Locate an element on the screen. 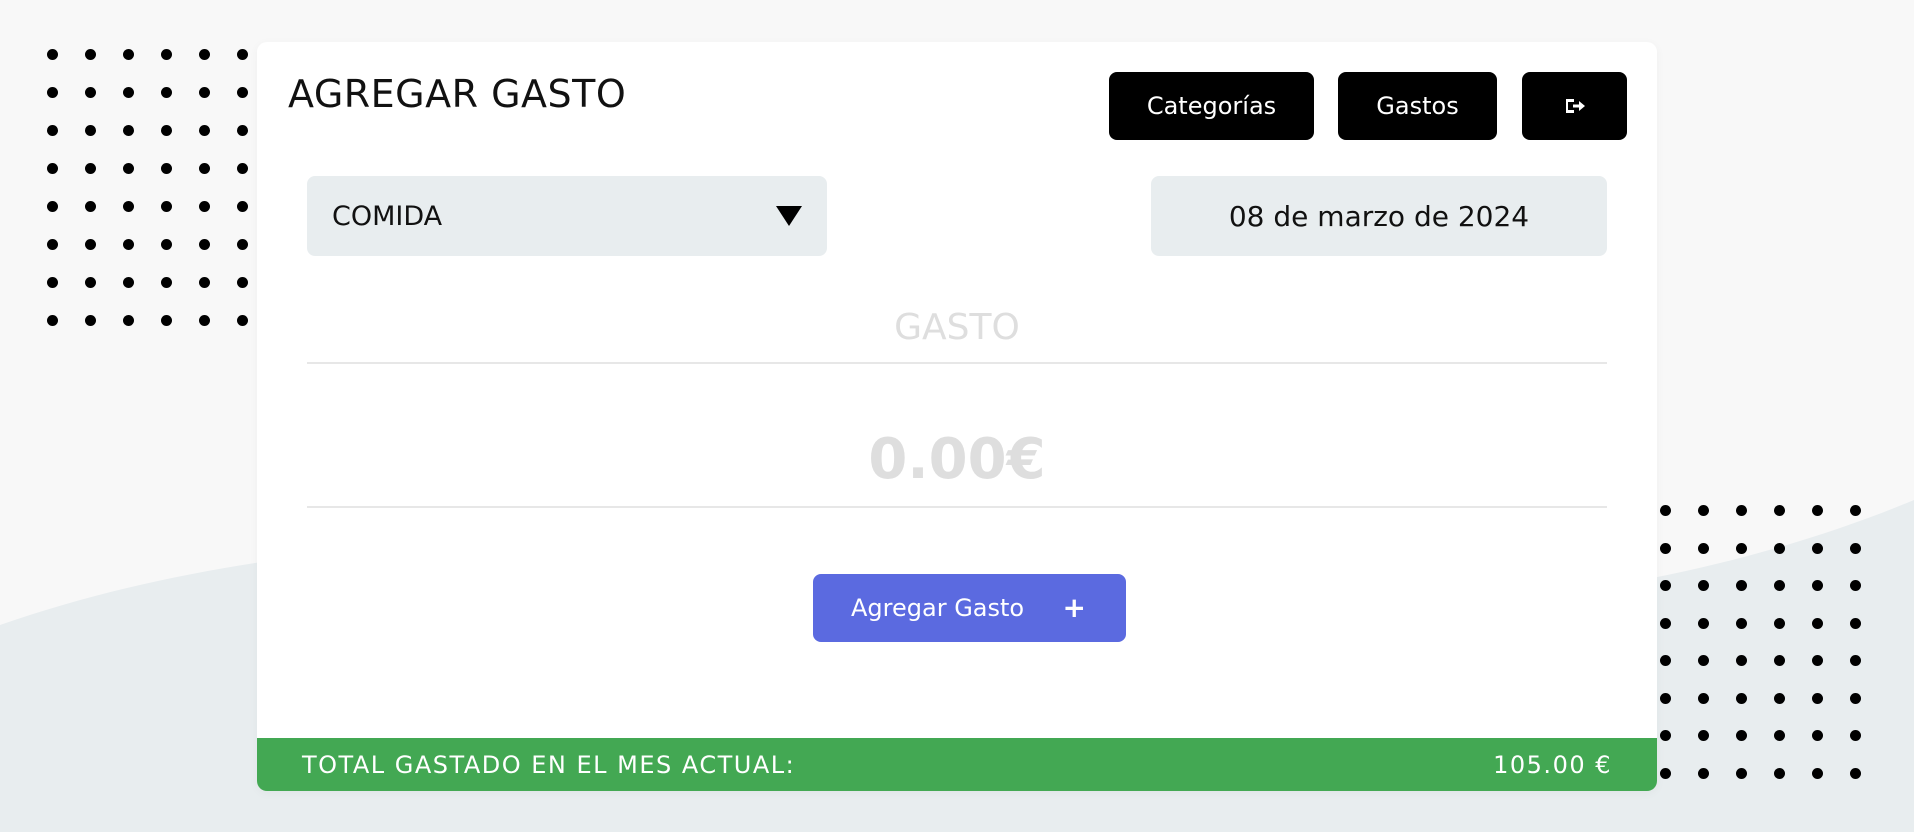 Image resolution: width=1914 pixels, height=832 pixels. description-input is located at coordinates (957, 328).